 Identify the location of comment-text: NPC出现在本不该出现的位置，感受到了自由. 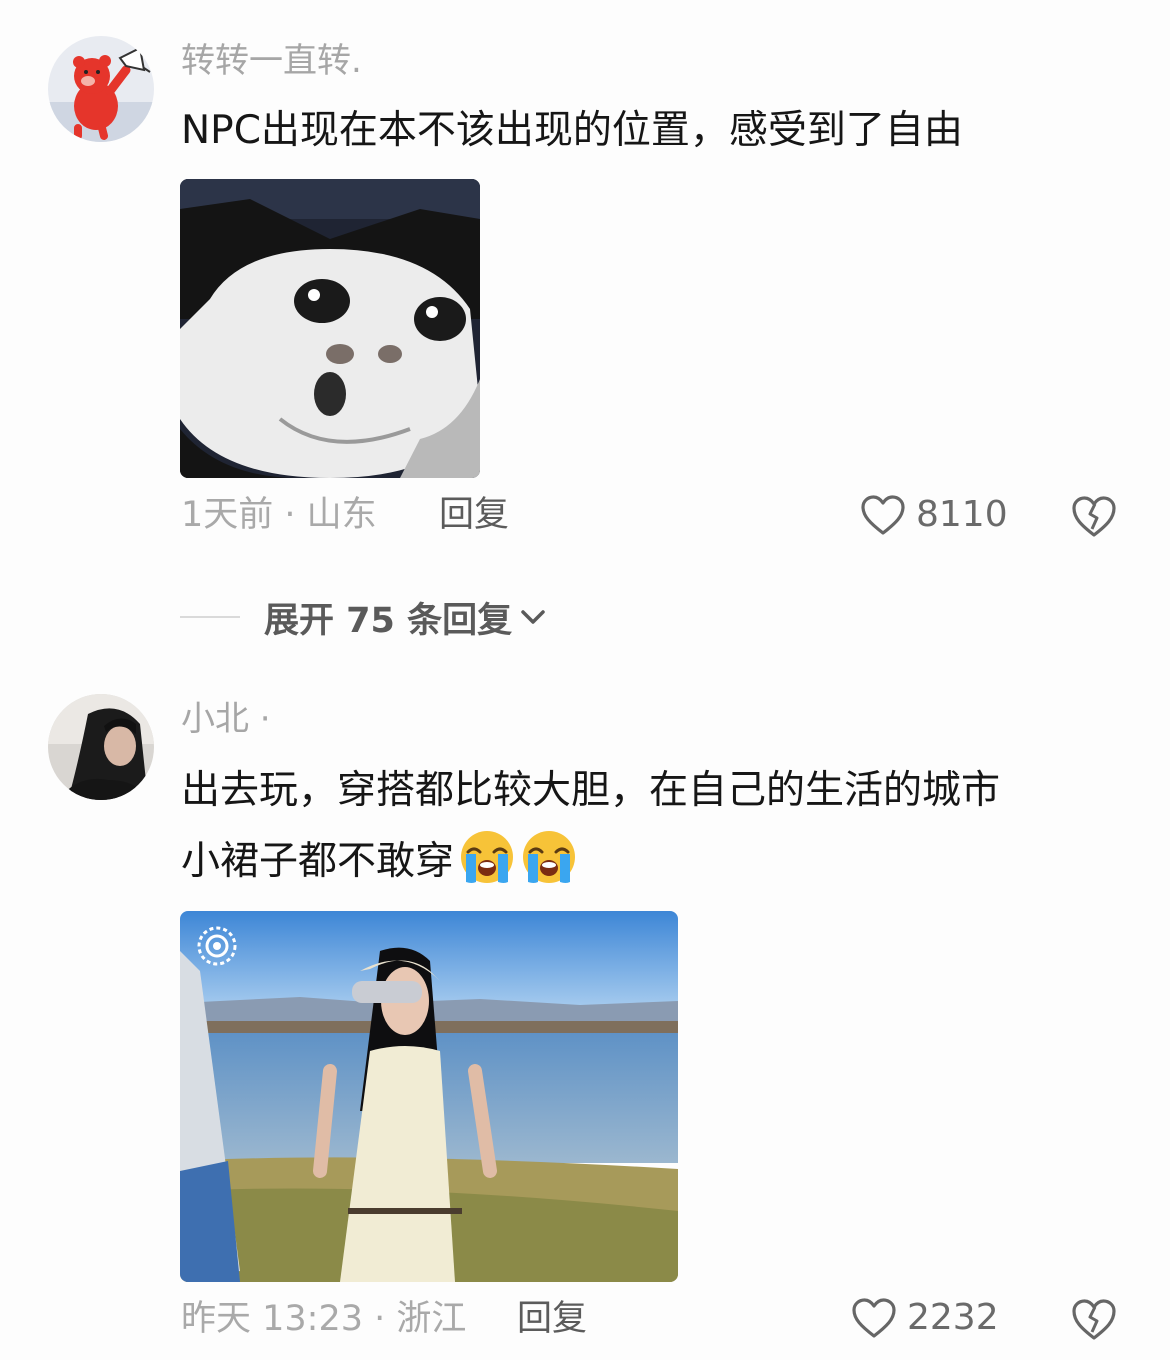
(572, 130).